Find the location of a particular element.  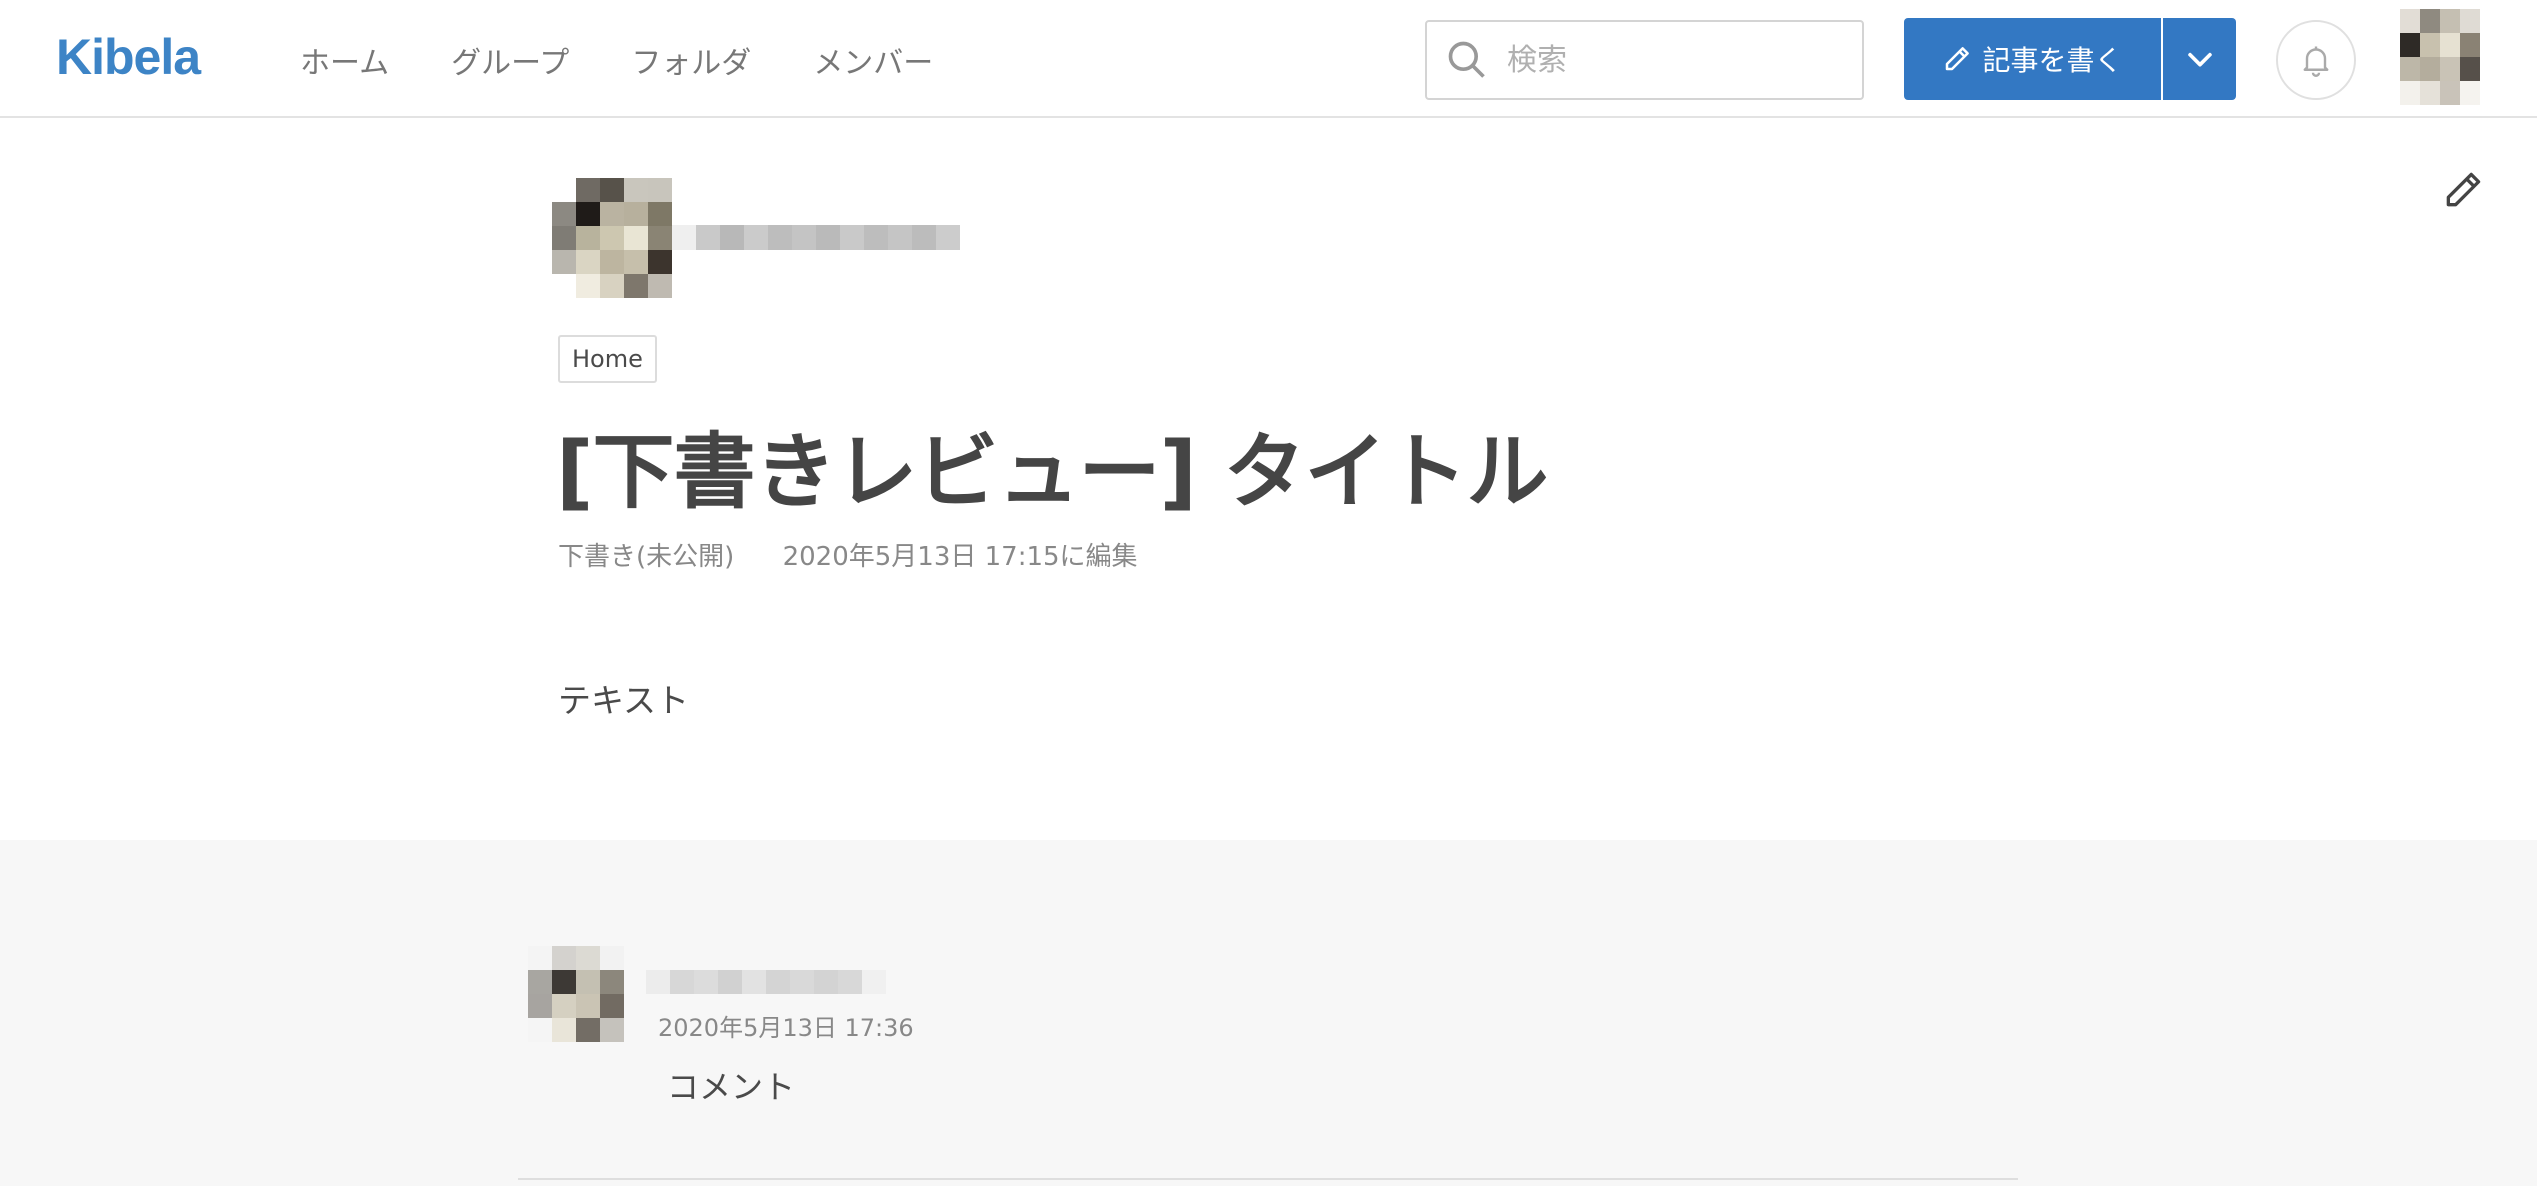

article-meta: 下書き(未公開) 2020年5月13日 17:15に編集 is located at coordinates (848, 554).